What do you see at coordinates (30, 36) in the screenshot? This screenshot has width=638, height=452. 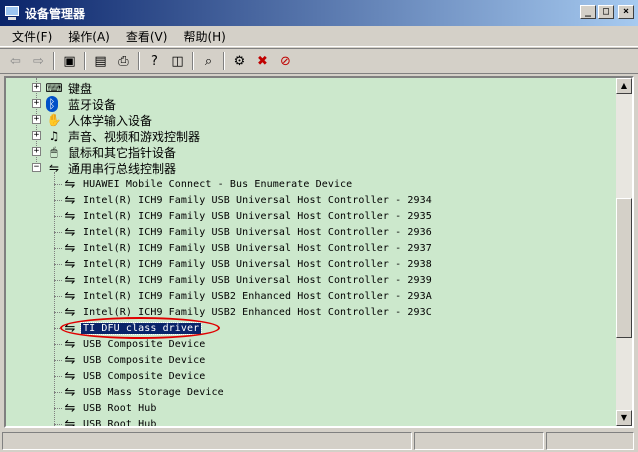 I see `menu-file: 文件(F)` at bounding box center [30, 36].